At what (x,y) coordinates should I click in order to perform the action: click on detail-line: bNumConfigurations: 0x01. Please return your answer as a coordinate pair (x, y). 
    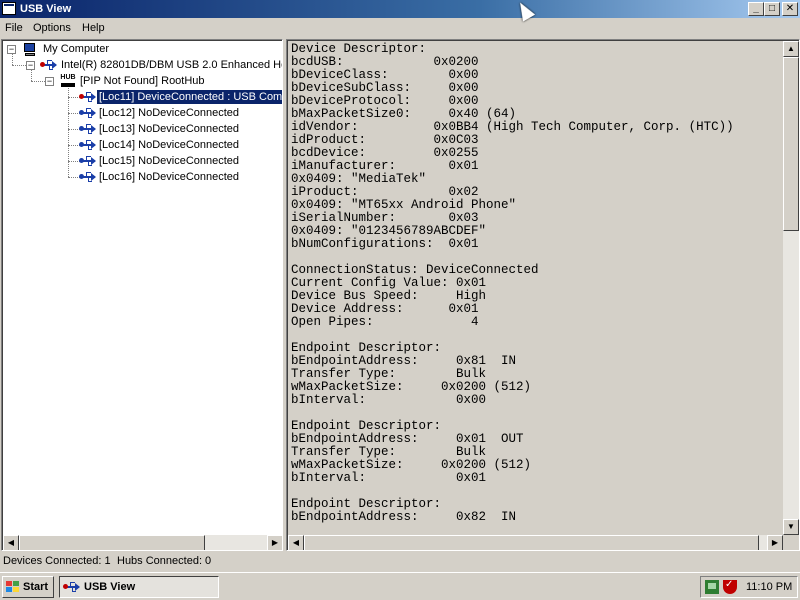
    Looking at the image, I should click on (385, 244).